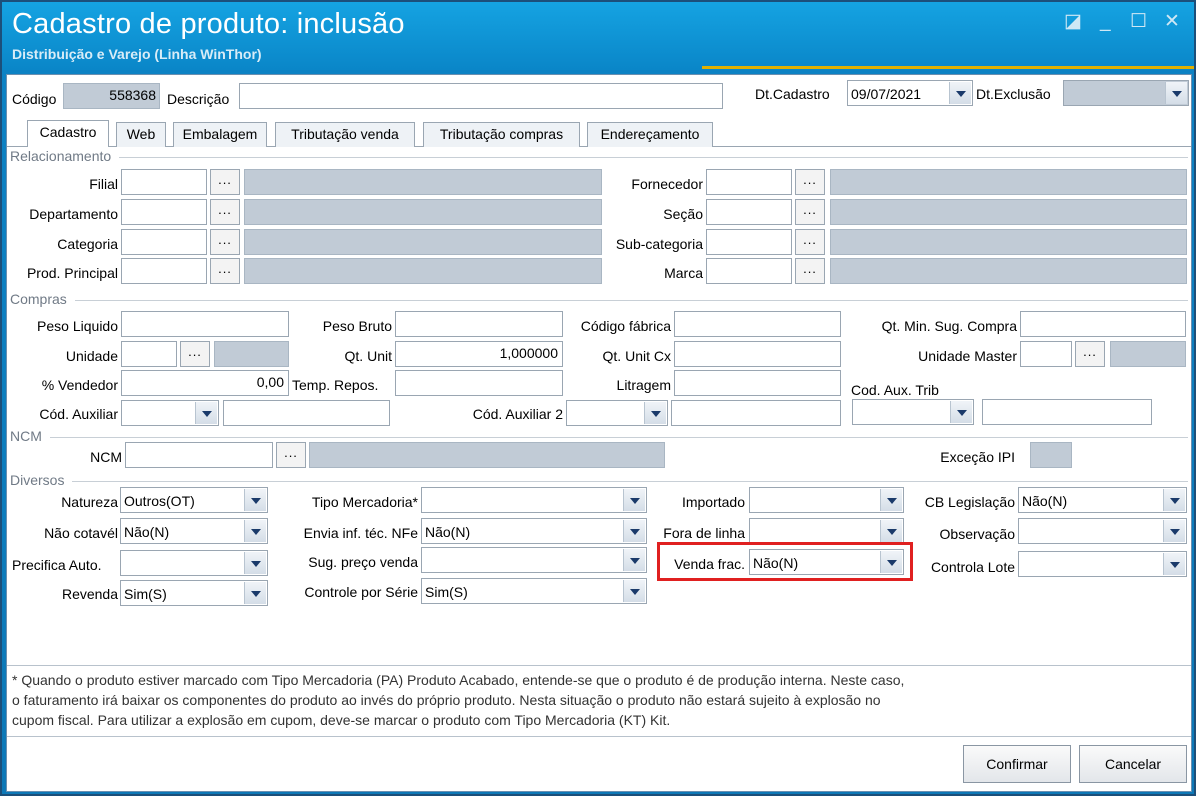 The width and height of the screenshot is (1196, 796). I want to click on dt-exclusao-field, so click(1126, 93).